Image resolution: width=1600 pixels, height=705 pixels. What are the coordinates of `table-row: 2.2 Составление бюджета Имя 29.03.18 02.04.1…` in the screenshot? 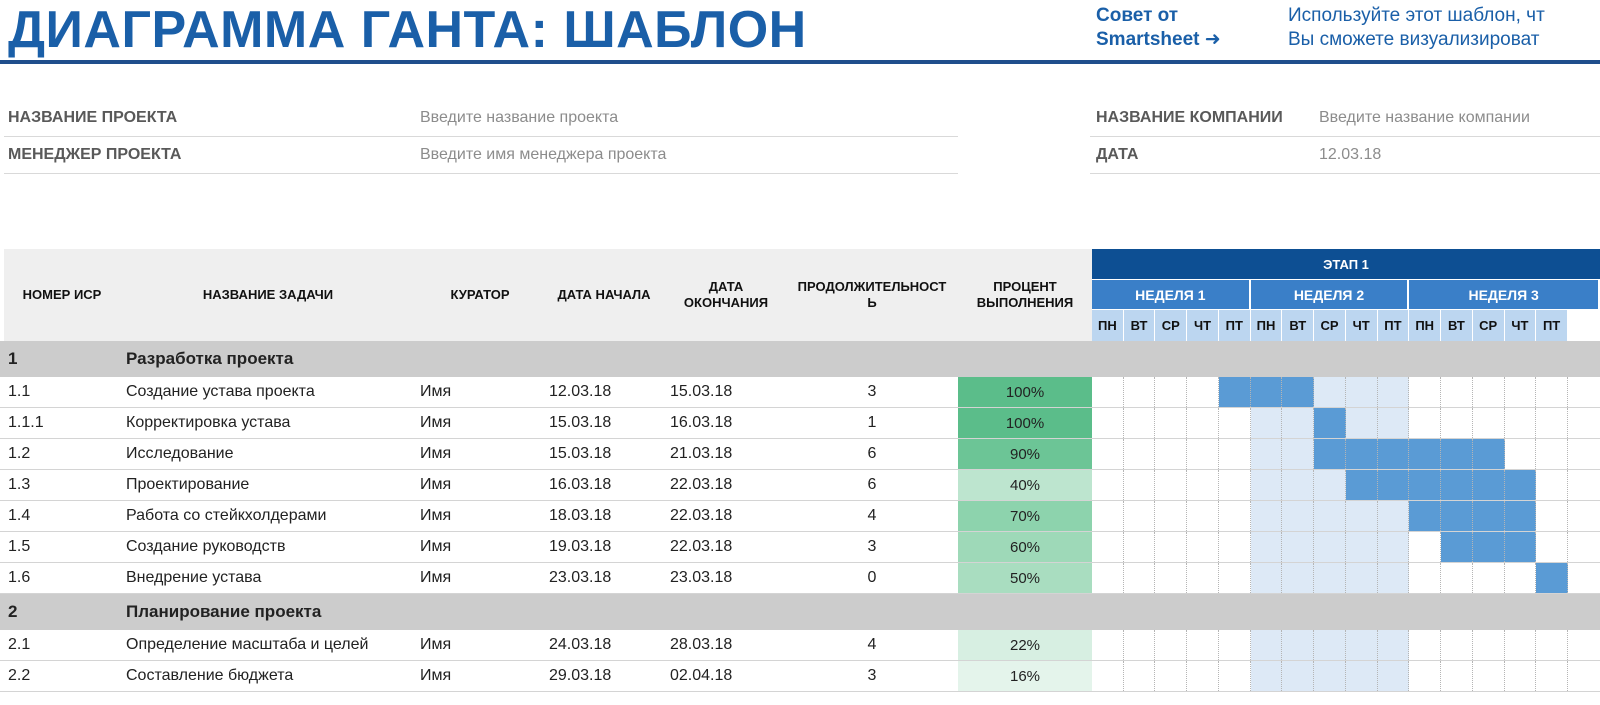 It's located at (800, 676).